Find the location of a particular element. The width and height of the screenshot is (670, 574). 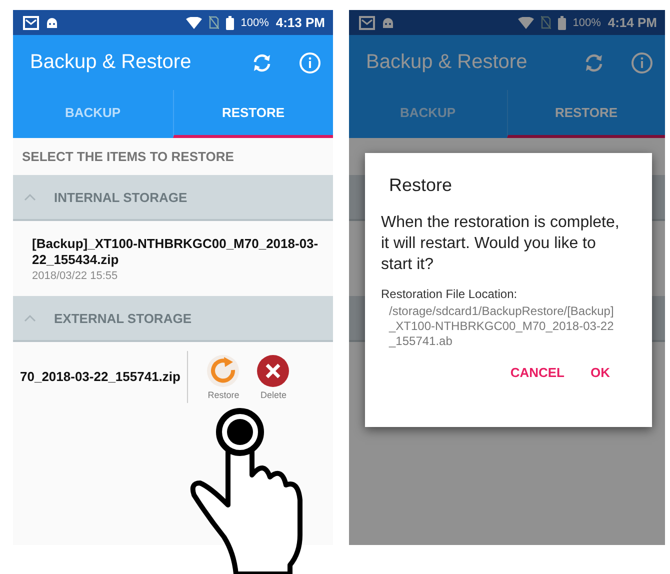

group-title: INTERNAL STORAGE is located at coordinates (121, 197).